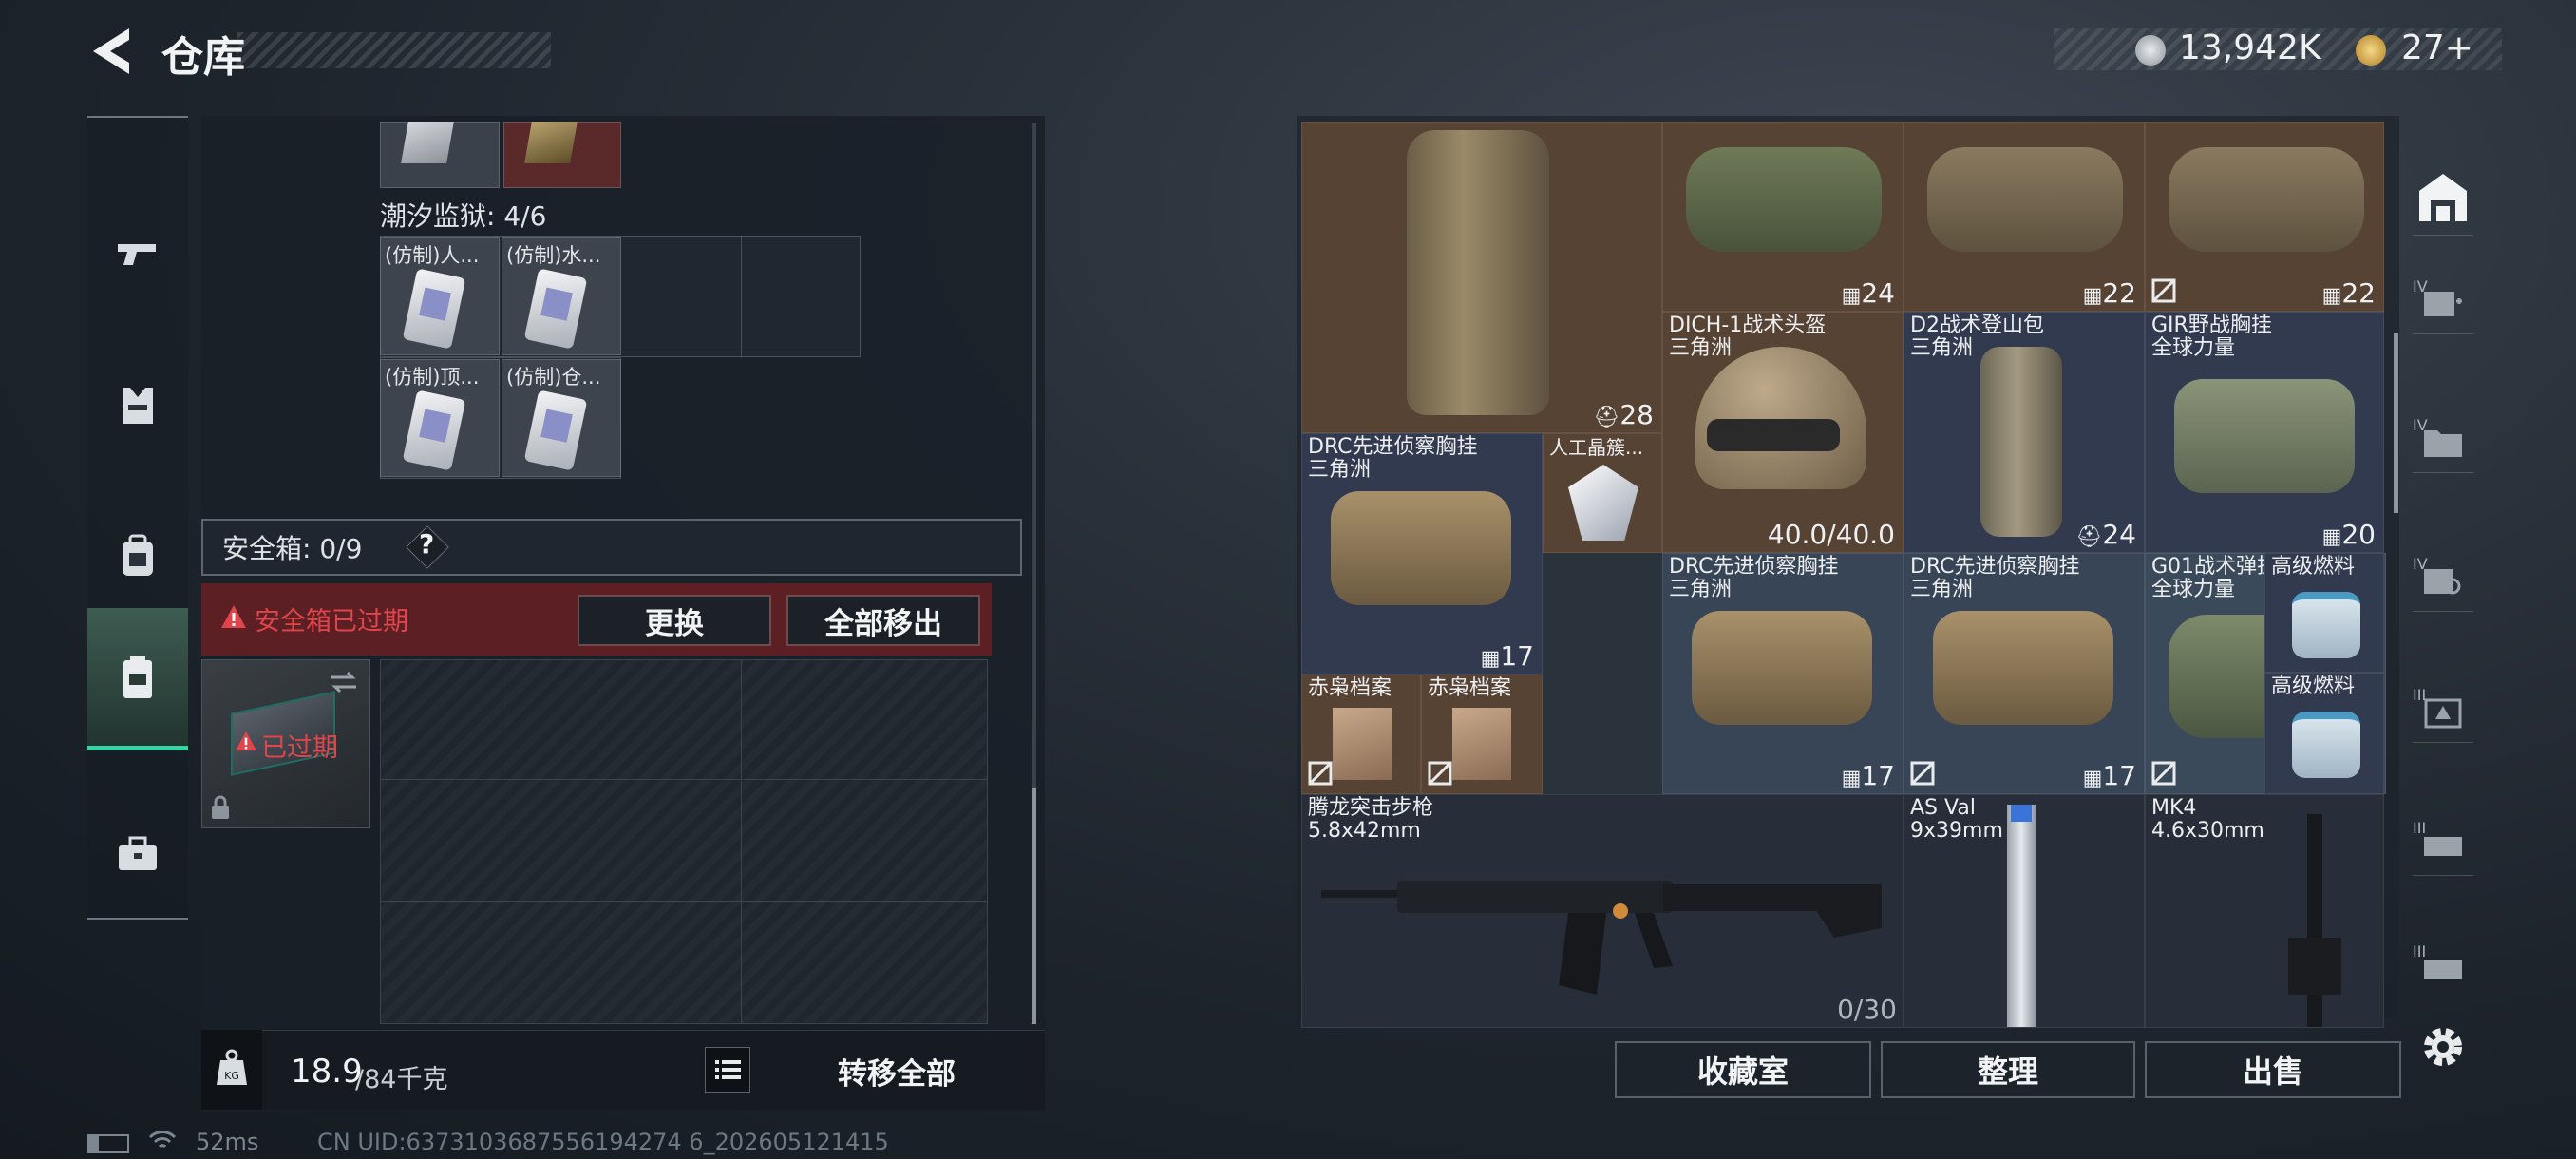  I want to click on nav-tools, so click(137, 854).